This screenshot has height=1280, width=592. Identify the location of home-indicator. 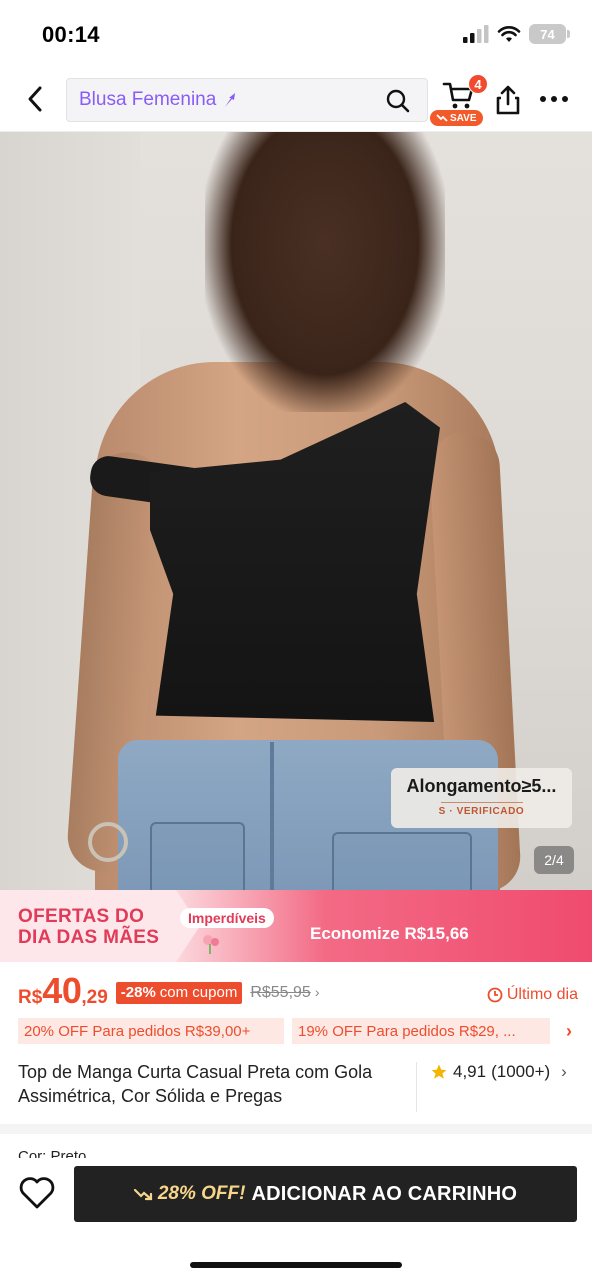
(296, 1265).